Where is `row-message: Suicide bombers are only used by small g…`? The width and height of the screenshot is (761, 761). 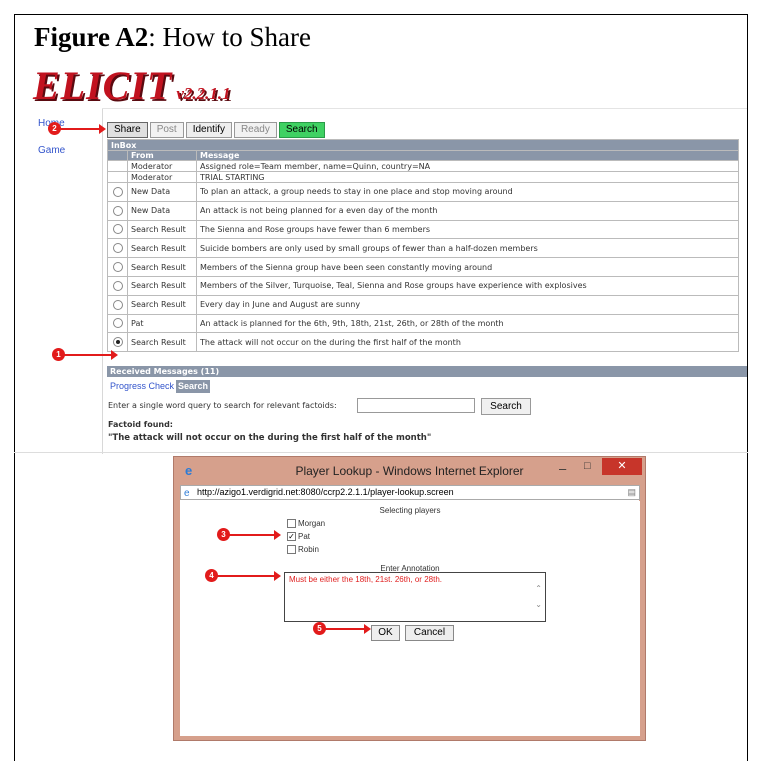
row-message: Suicide bombers are only used by small g… is located at coordinates (467, 248).